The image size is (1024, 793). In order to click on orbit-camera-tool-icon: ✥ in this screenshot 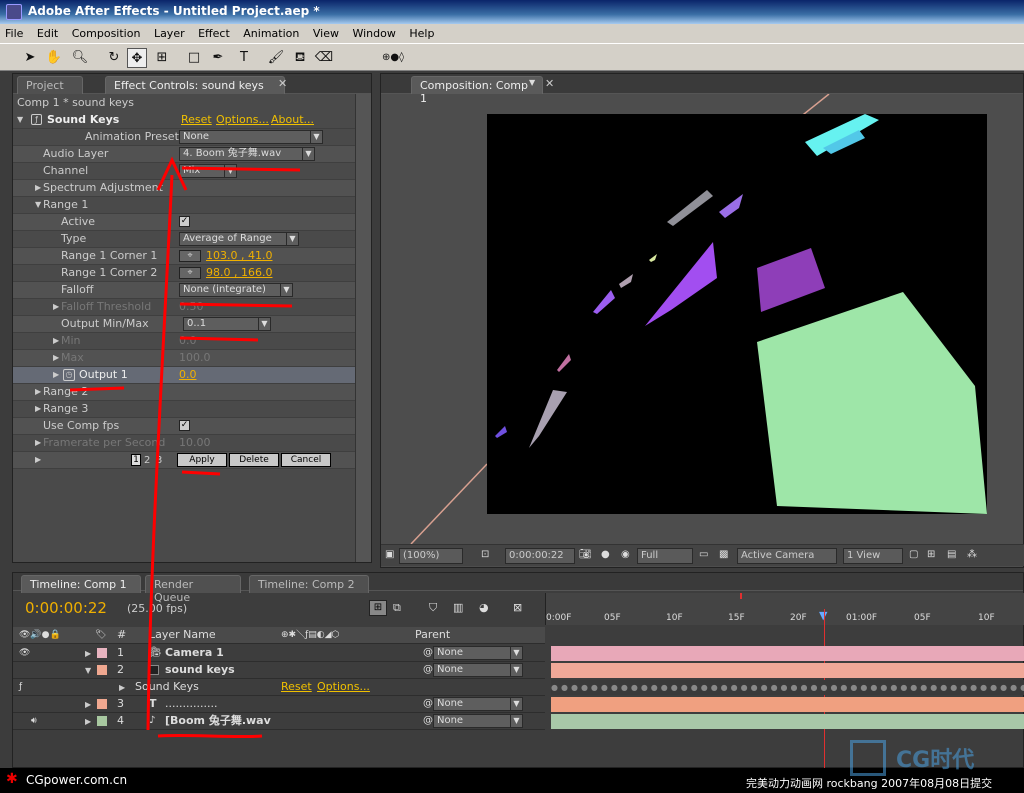, I will do `click(137, 58)`.